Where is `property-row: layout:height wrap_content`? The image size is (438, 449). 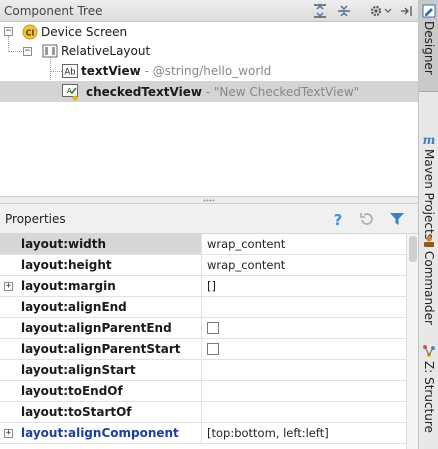
property-row: layout:height wrap_content is located at coordinates (203, 265).